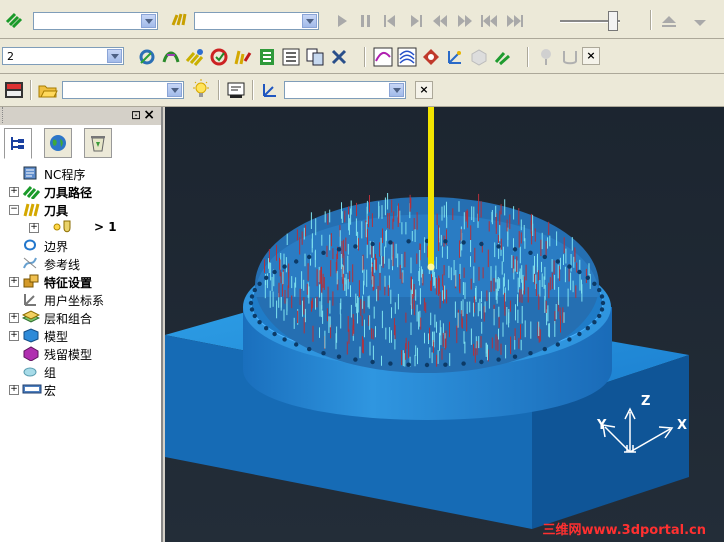 The image size is (724, 542). Describe the element at coordinates (700, 21) in the screenshot. I see `settings-icon` at that location.